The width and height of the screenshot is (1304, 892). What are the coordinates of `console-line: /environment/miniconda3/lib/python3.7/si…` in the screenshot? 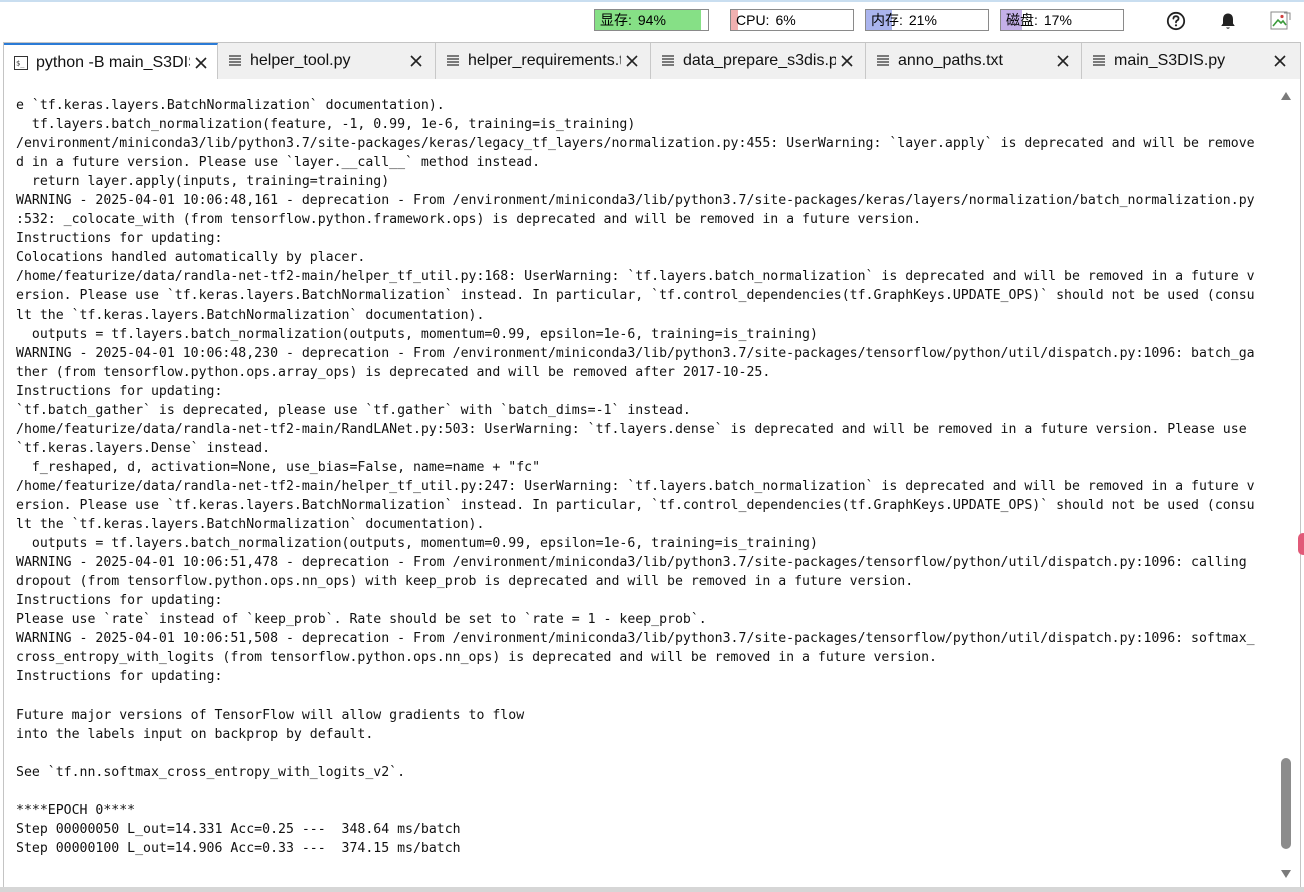 It's located at (635, 144).